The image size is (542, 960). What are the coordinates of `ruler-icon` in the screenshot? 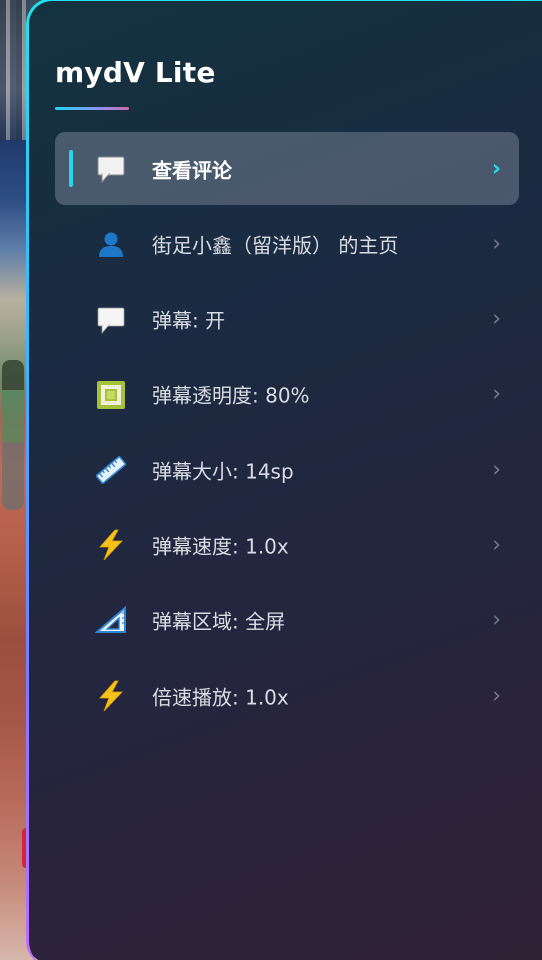 It's located at (111, 470).